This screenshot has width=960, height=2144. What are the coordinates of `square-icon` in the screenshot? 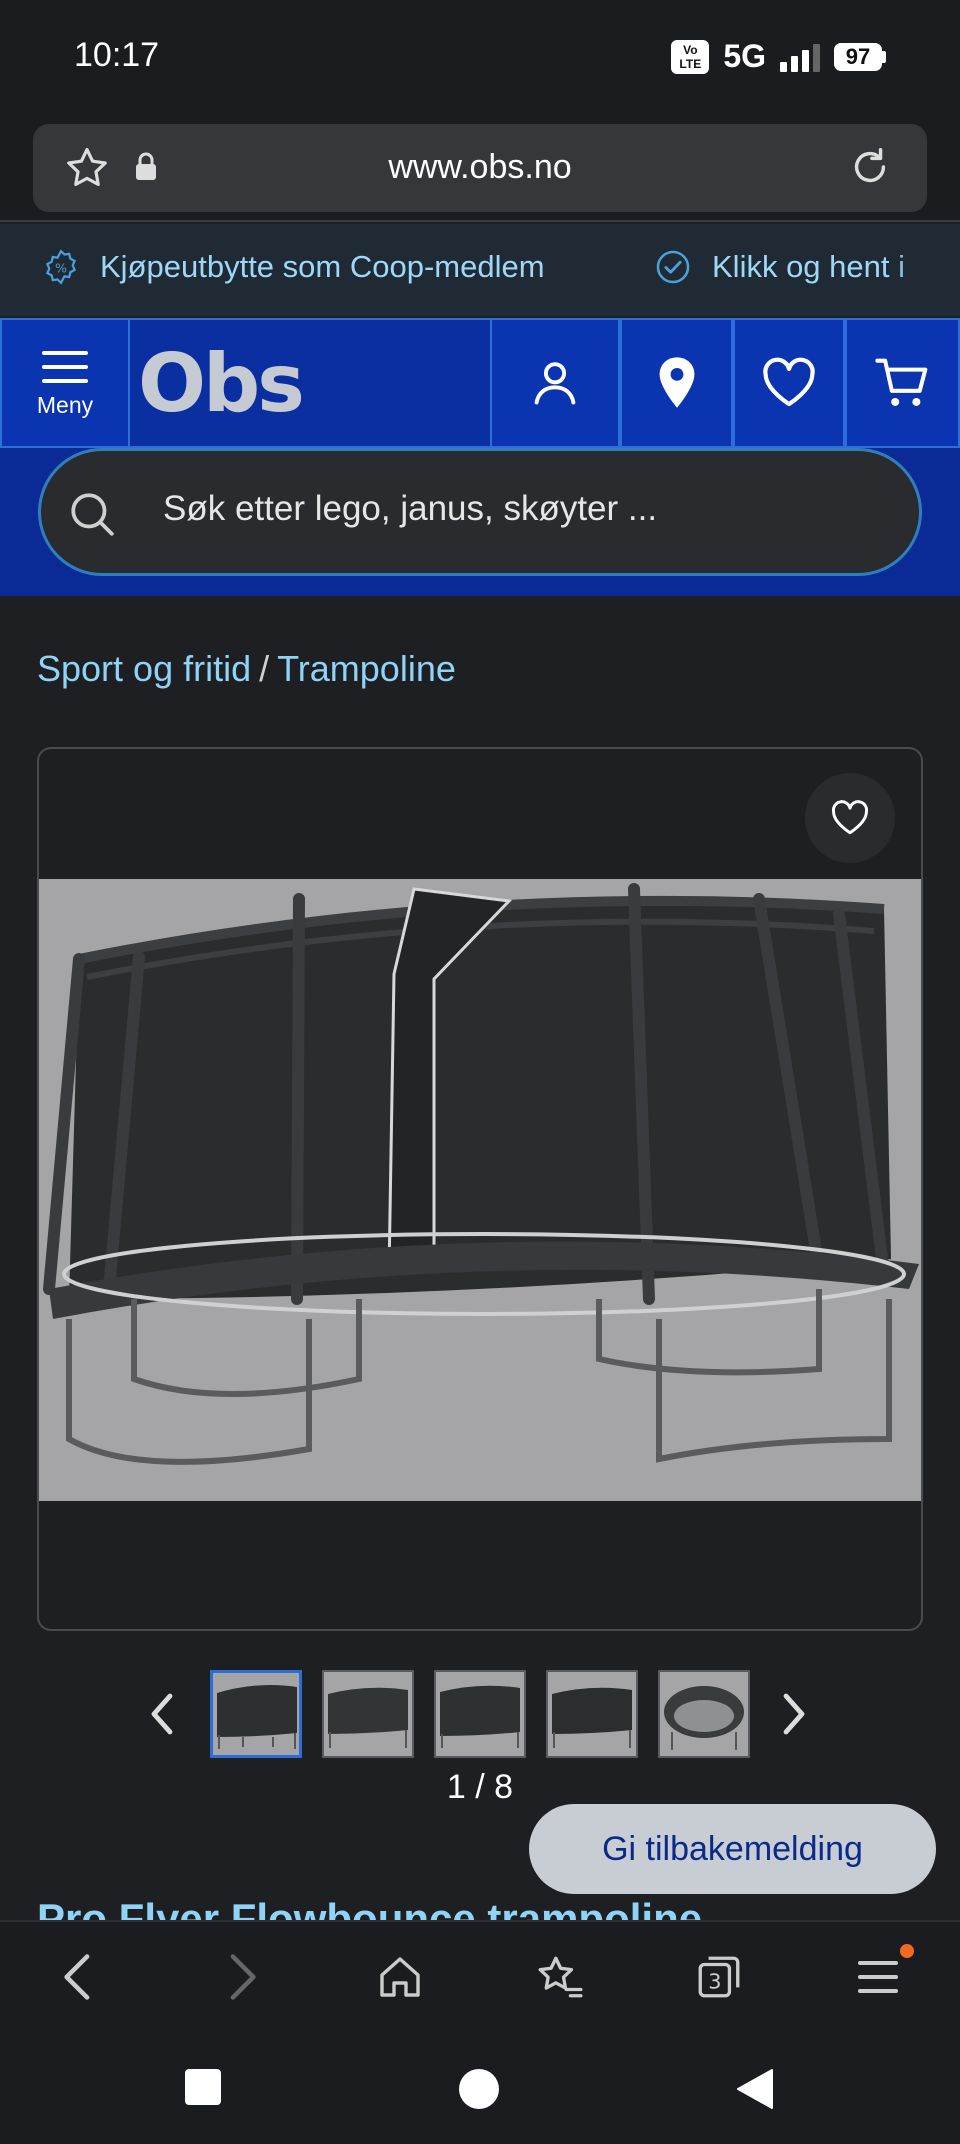 It's located at (203, 2087).